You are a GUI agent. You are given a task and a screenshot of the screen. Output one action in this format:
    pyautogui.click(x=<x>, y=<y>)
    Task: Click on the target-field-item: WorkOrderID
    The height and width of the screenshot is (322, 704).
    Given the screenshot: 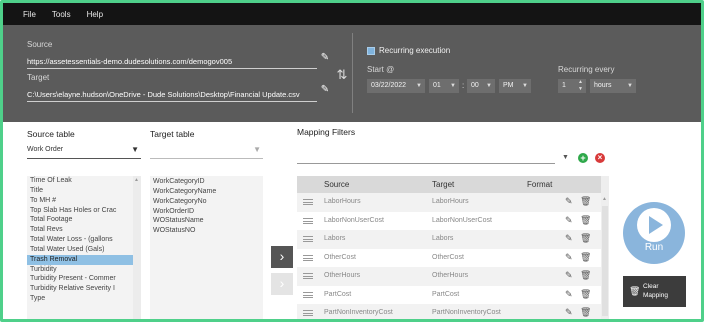 What is the action you would take?
    pyautogui.click(x=206, y=212)
    